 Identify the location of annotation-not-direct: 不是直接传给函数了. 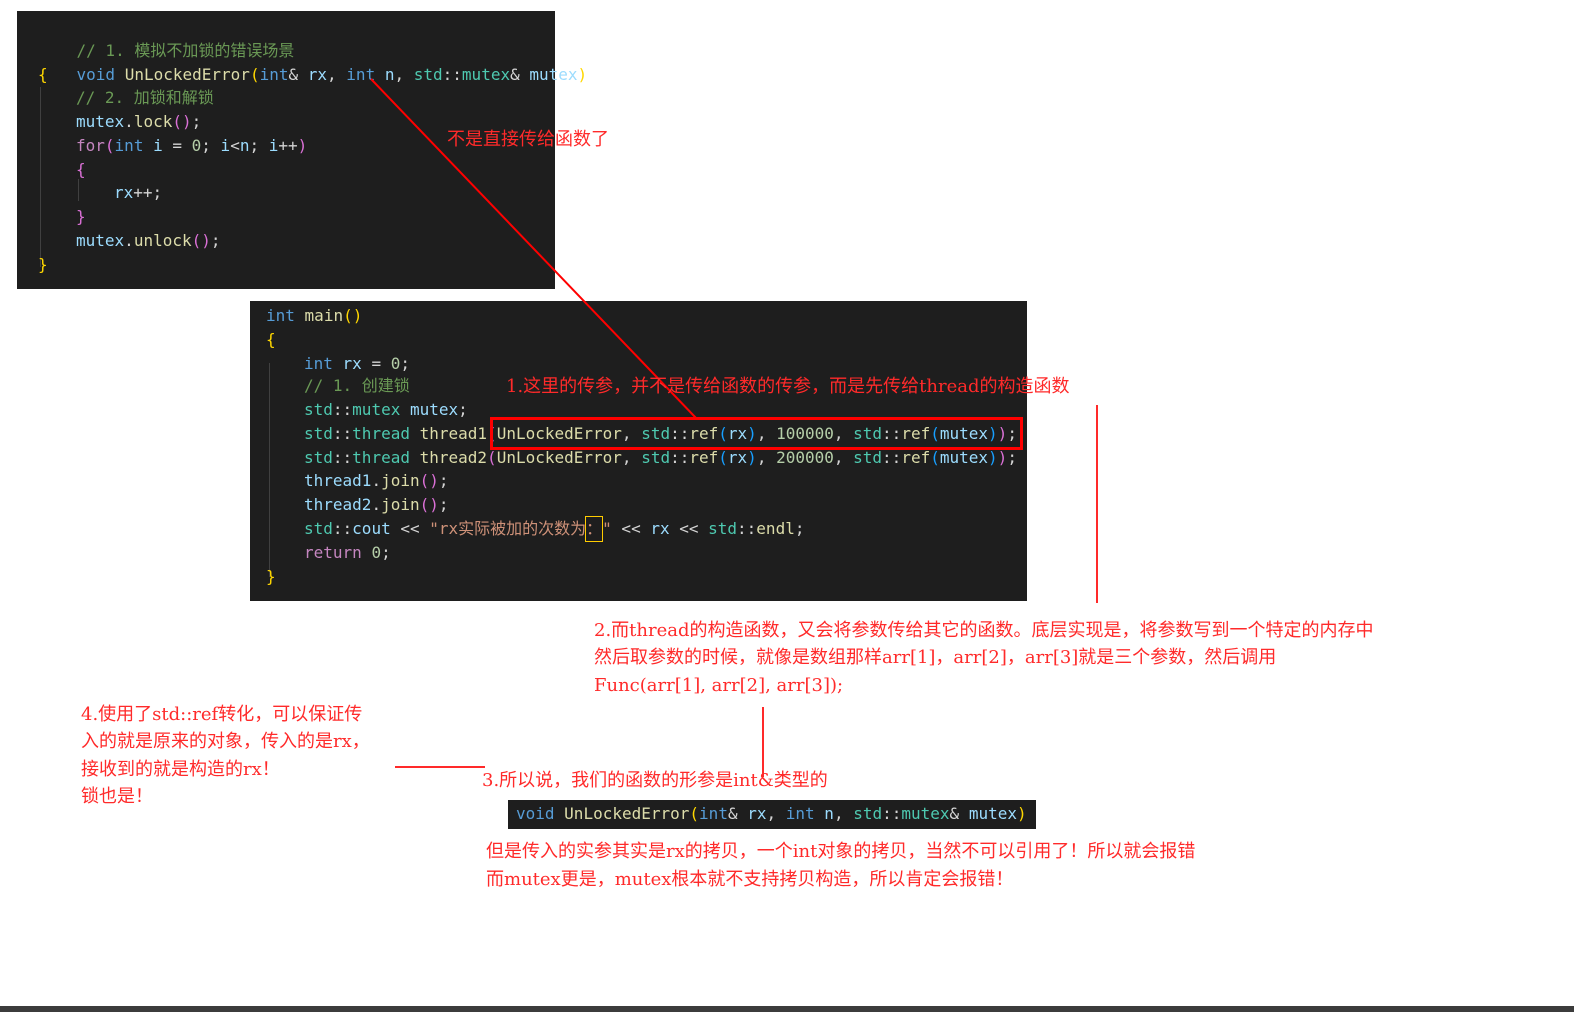
(528, 139).